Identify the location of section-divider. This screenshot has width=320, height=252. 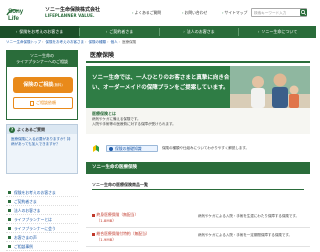
(198, 189).